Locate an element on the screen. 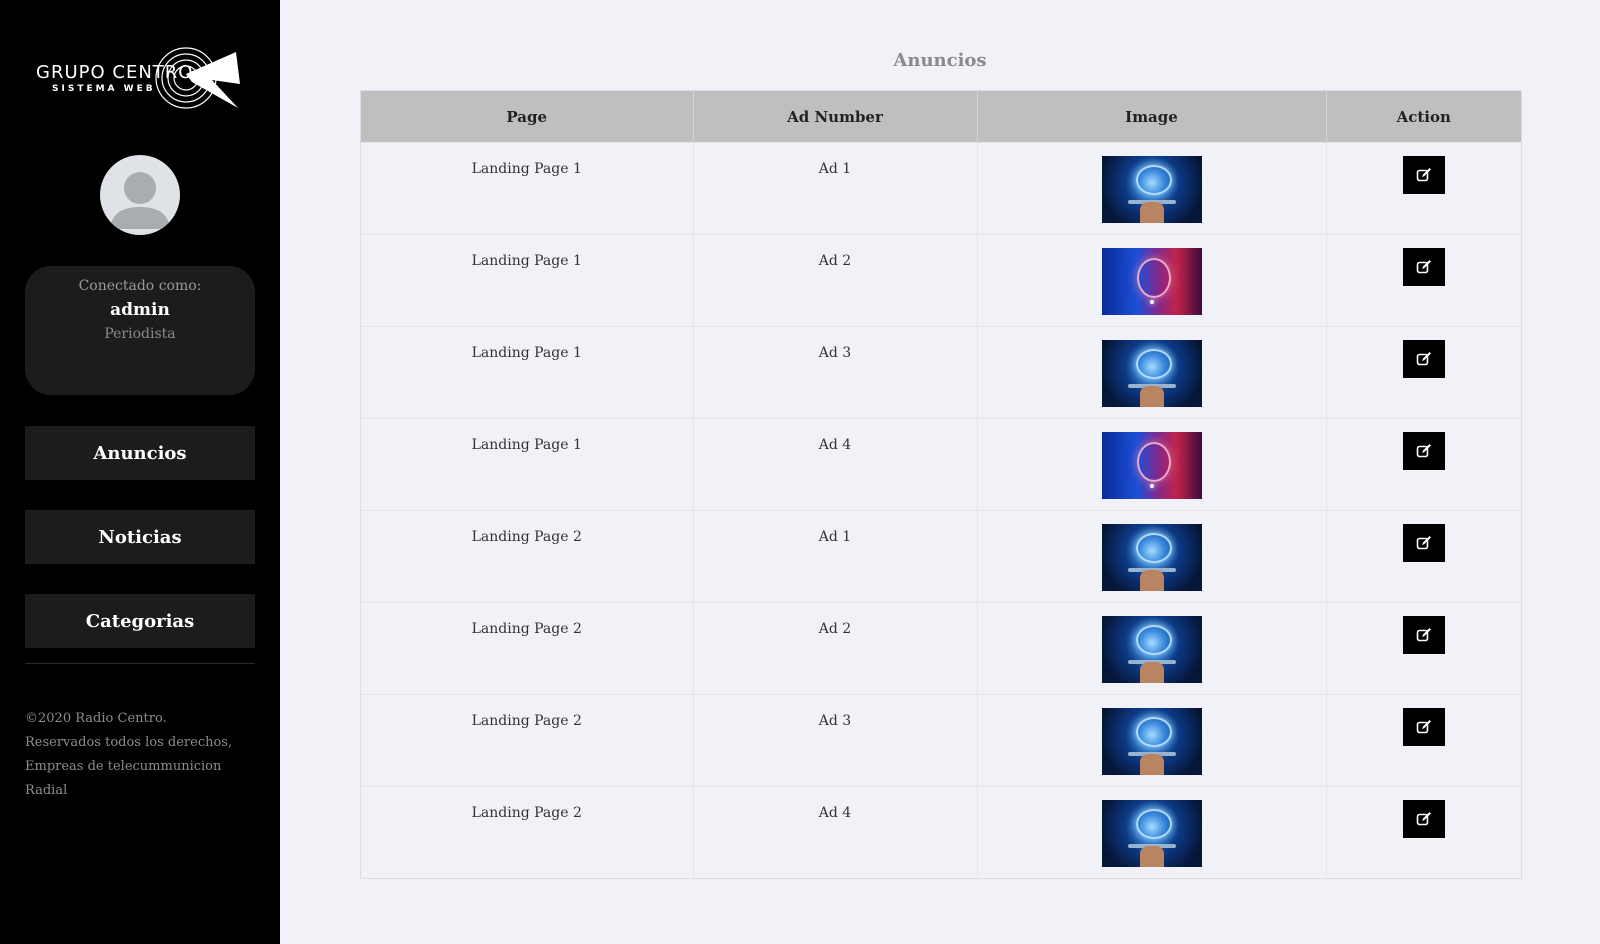 The image size is (1600, 944). page-title: Anuncios is located at coordinates (940, 60).